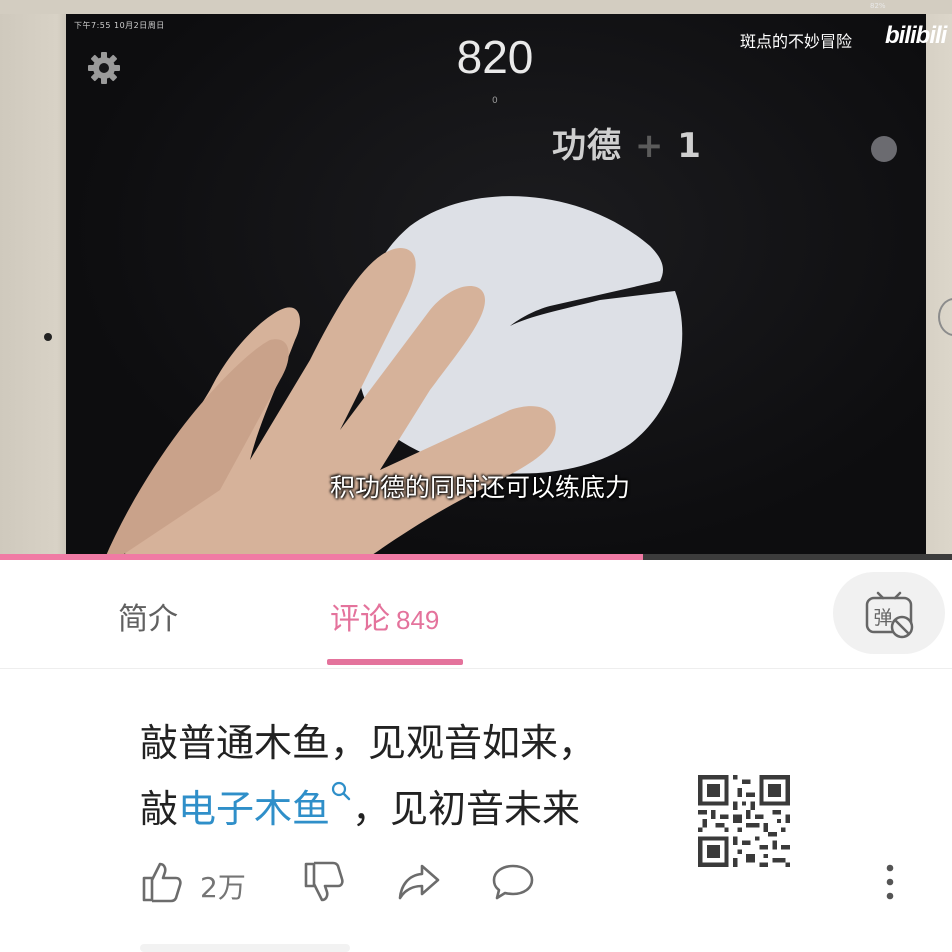 The image size is (952, 952). I want to click on bilibili-logo: bilibili, so click(916, 35).